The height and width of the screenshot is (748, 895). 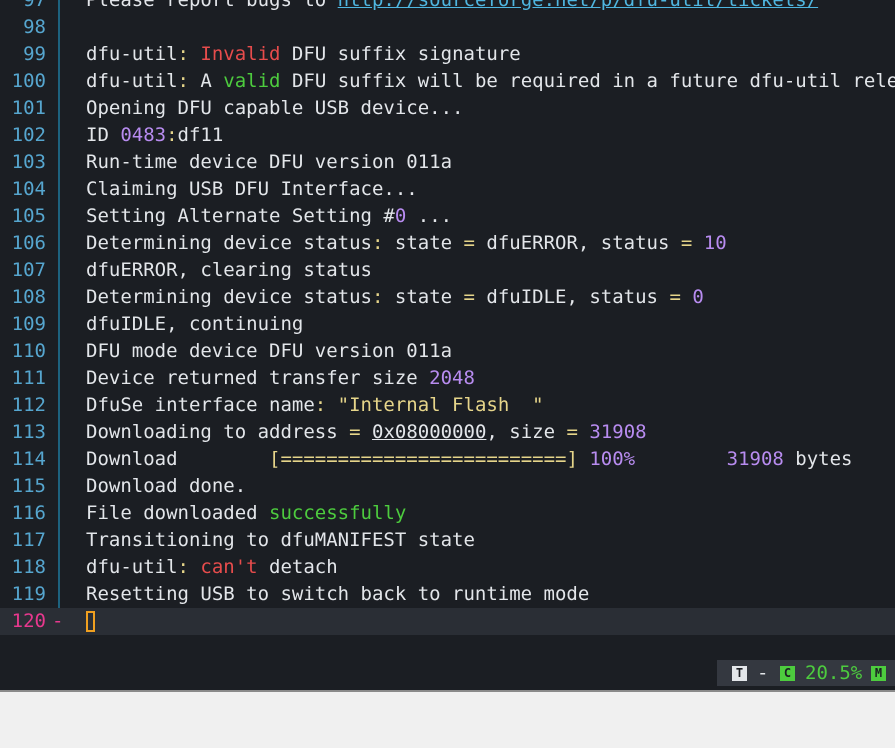 What do you see at coordinates (818, 459) in the screenshot?
I see `text-token: bytes` at bounding box center [818, 459].